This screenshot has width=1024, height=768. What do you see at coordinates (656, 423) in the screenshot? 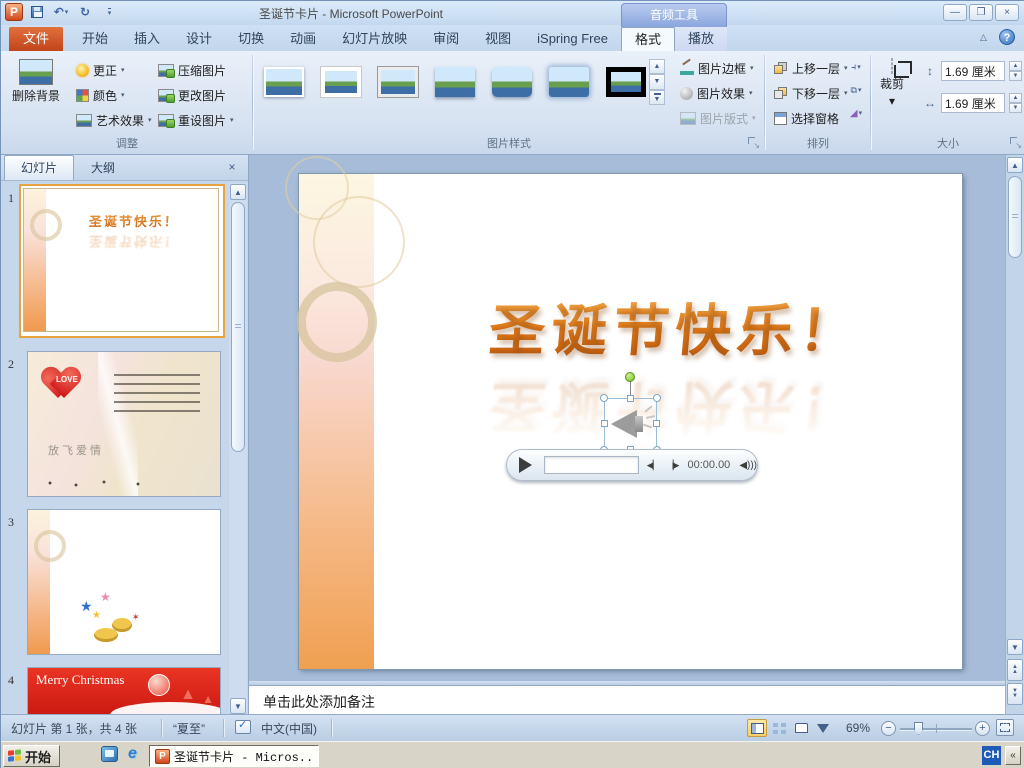
I see `resize-handle-e` at bounding box center [656, 423].